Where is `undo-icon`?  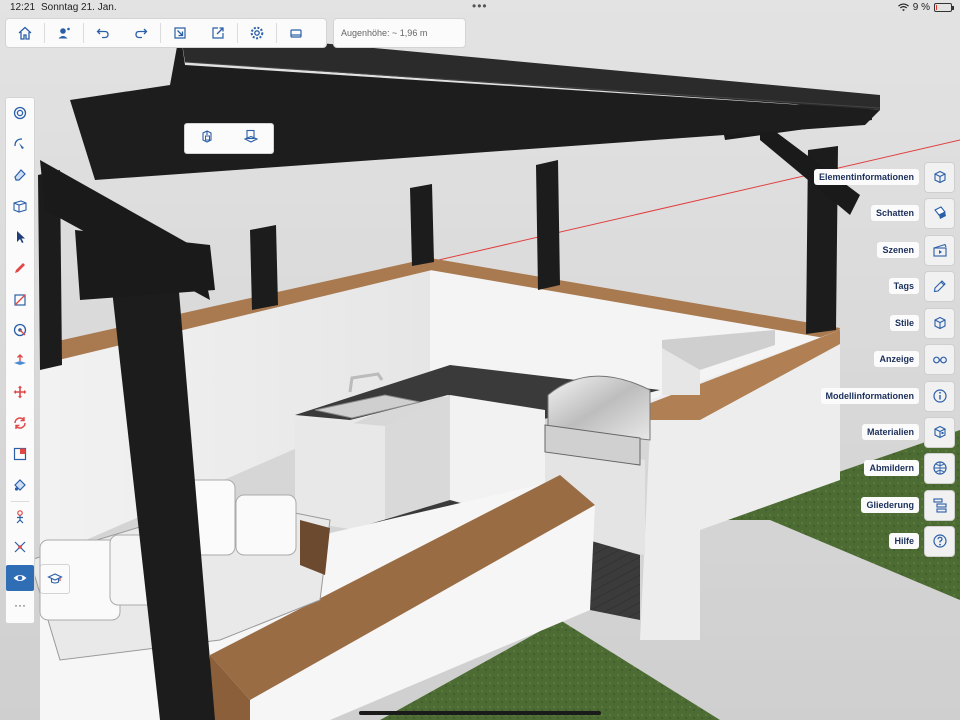
undo-icon is located at coordinates (102, 33).